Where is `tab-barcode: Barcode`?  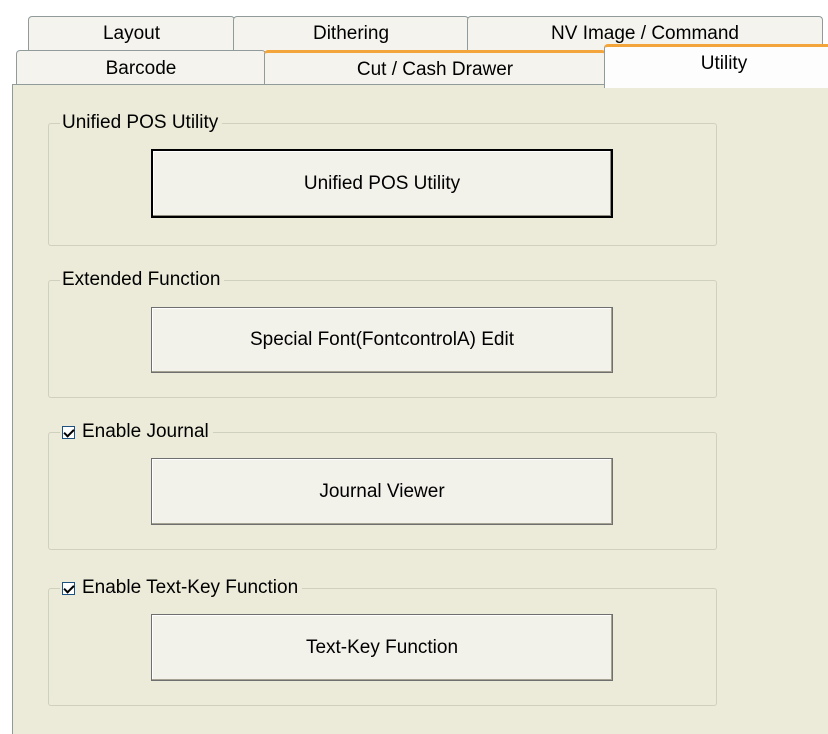 tab-barcode: Barcode is located at coordinates (141, 68).